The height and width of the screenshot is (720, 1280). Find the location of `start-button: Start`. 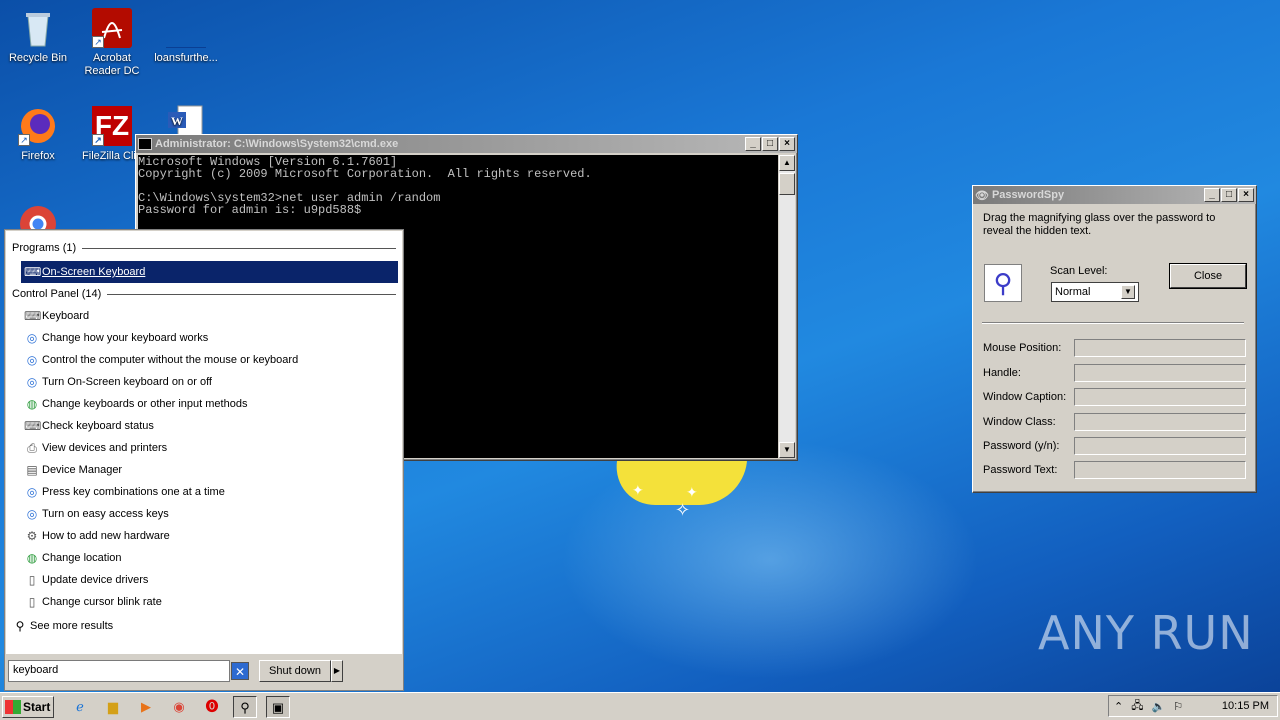

start-button: Start is located at coordinates (28, 706).